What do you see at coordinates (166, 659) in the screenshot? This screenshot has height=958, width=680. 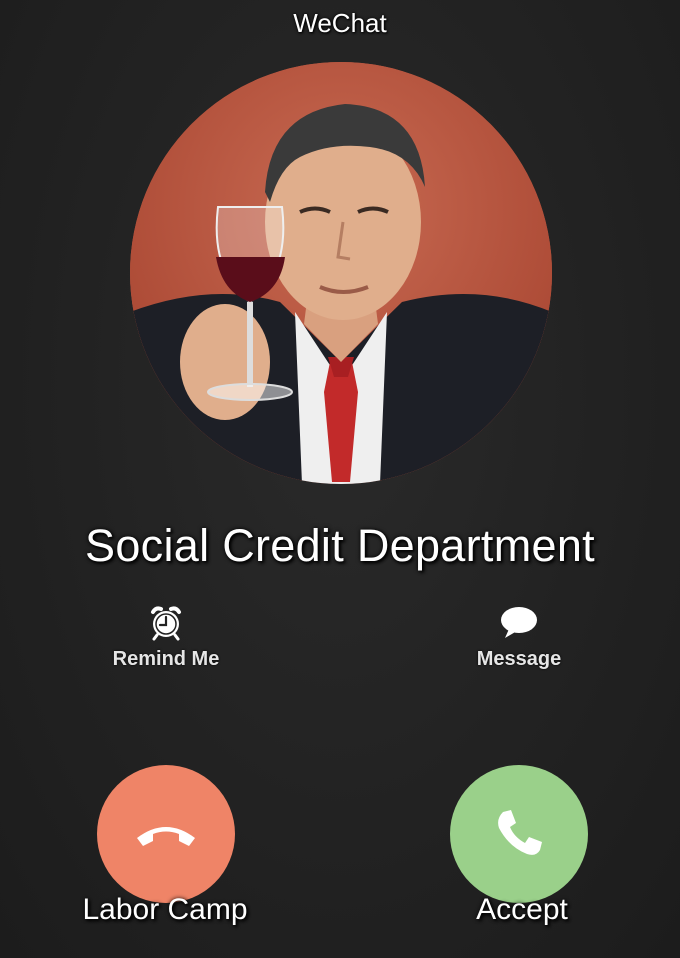 I see `remind-me-label: Remind Me` at bounding box center [166, 659].